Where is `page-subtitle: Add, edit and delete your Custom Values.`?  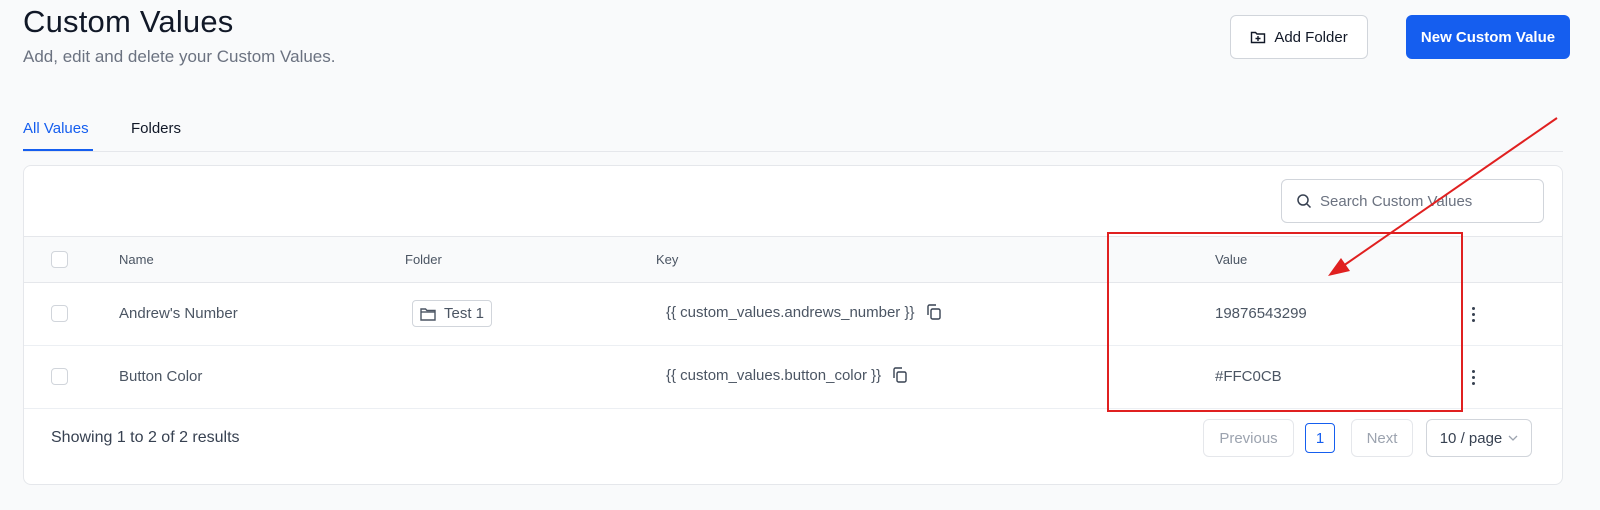 page-subtitle: Add, edit and delete your Custom Values. is located at coordinates (179, 56).